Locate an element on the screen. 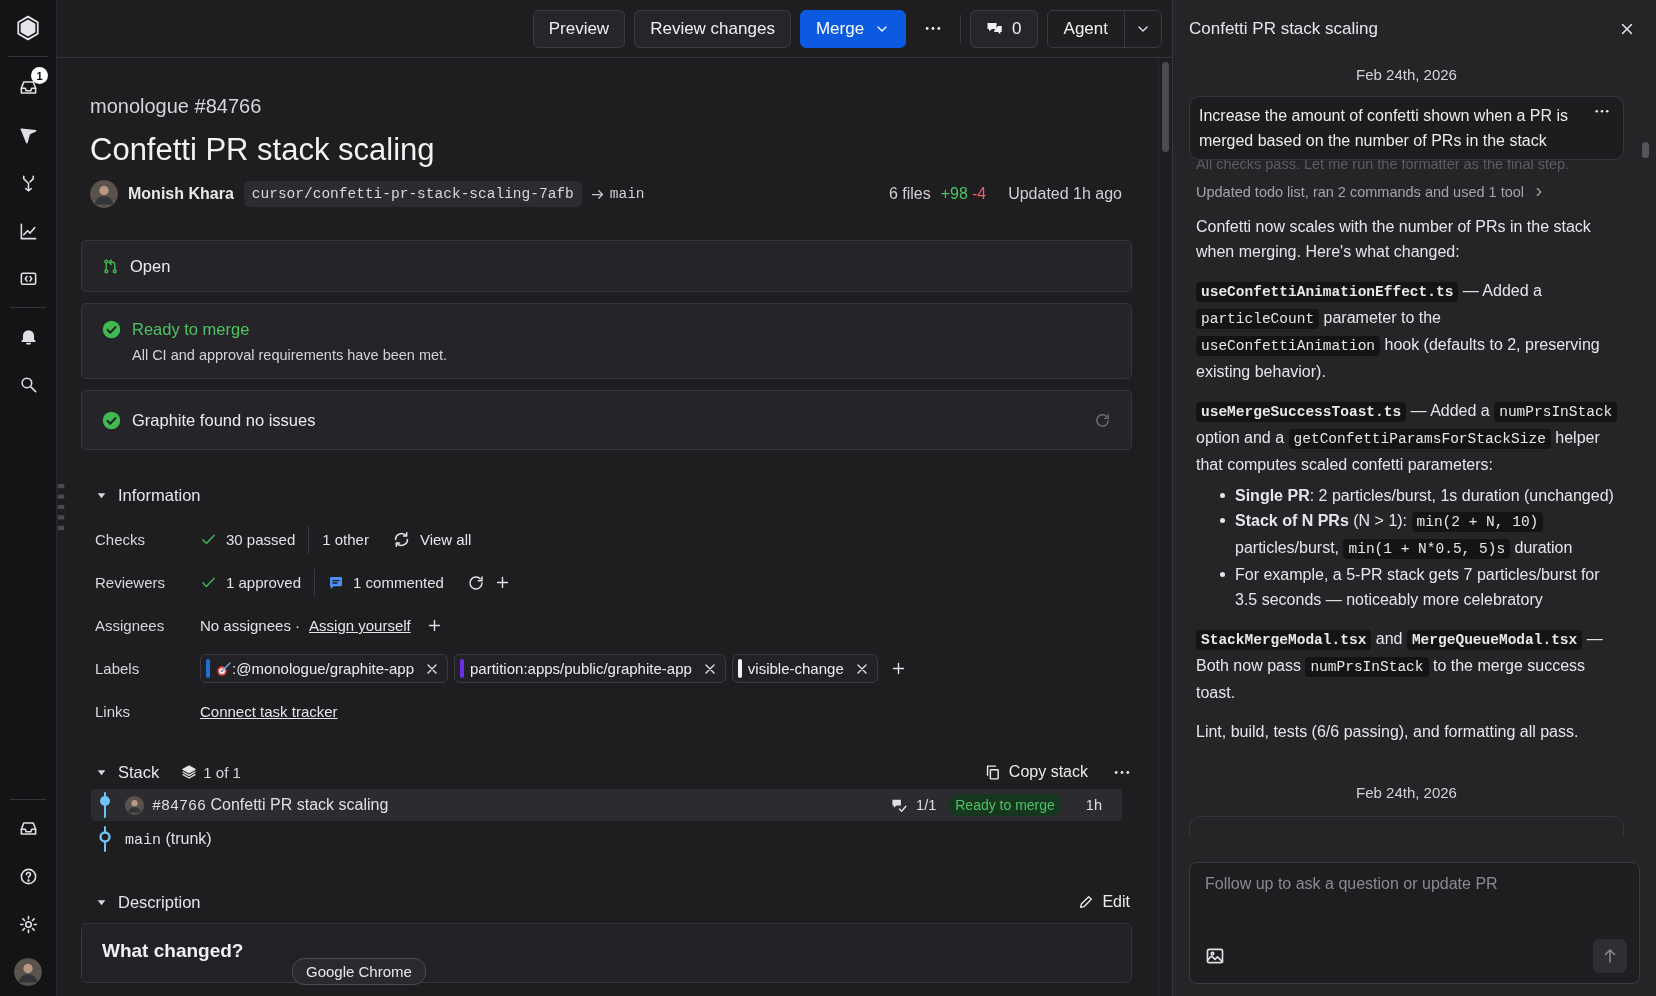 The image size is (1656, 996). branch-name: cursor/confetti-pr-stack-scaling-7afb is located at coordinates (412, 194).